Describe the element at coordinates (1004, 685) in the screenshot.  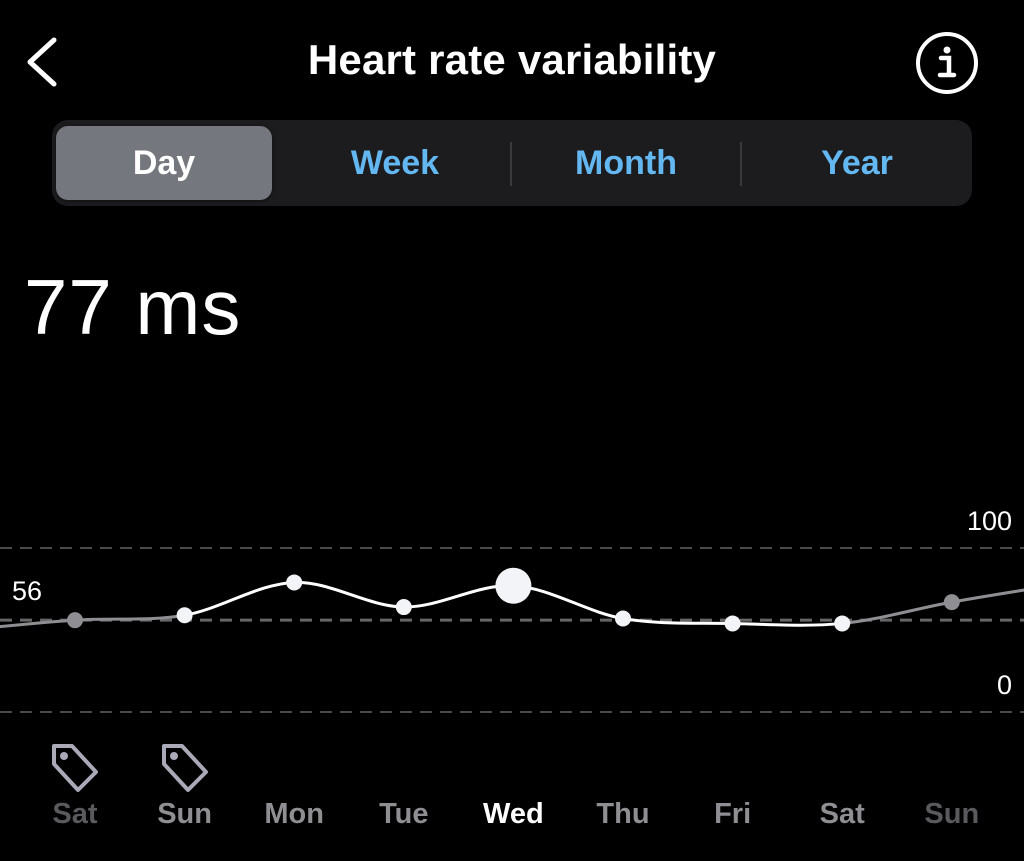
I see `y-tick-0: 0` at that location.